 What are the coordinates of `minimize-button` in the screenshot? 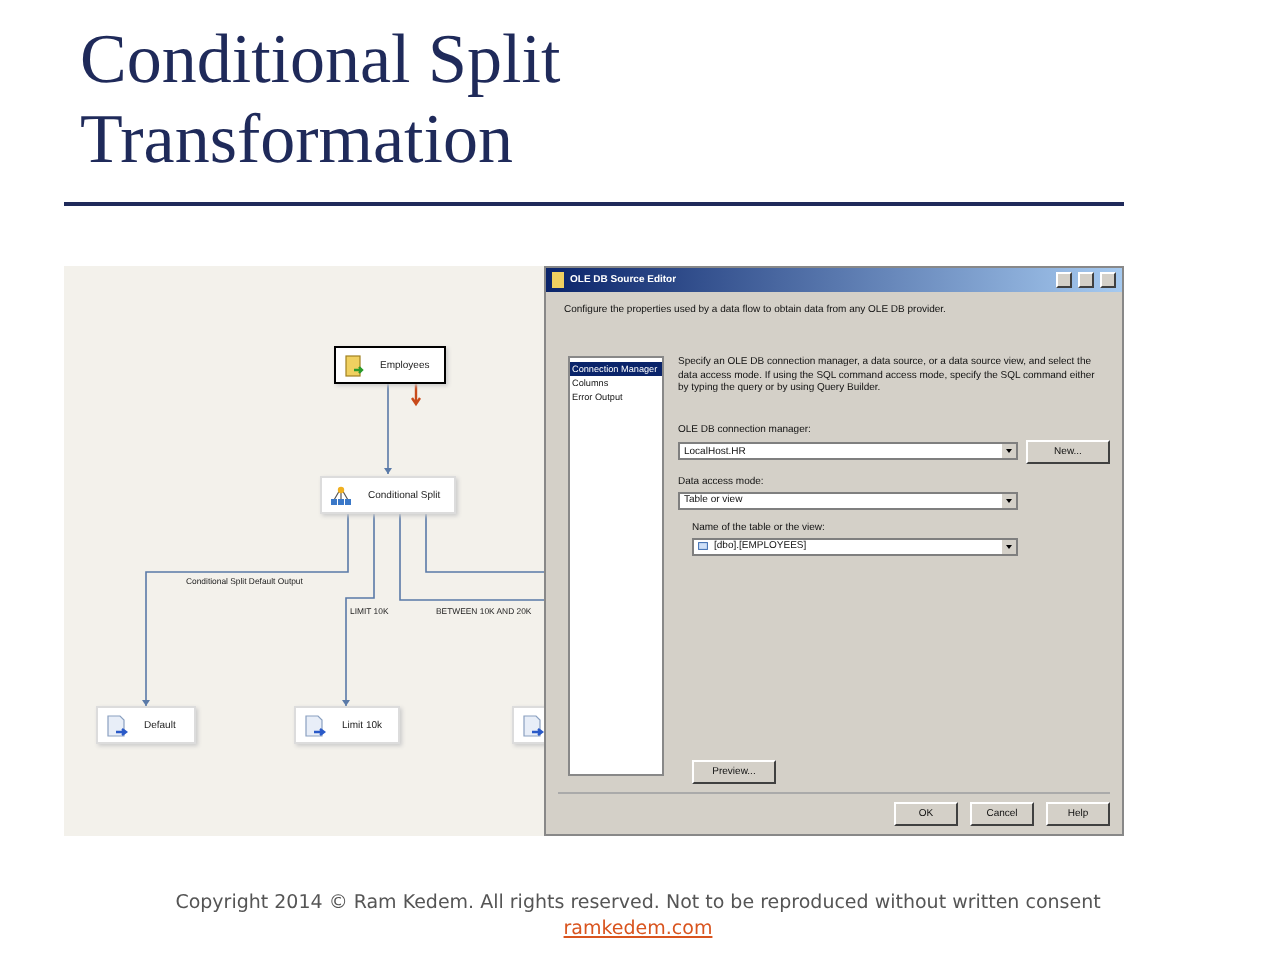 It's located at (1064, 280).